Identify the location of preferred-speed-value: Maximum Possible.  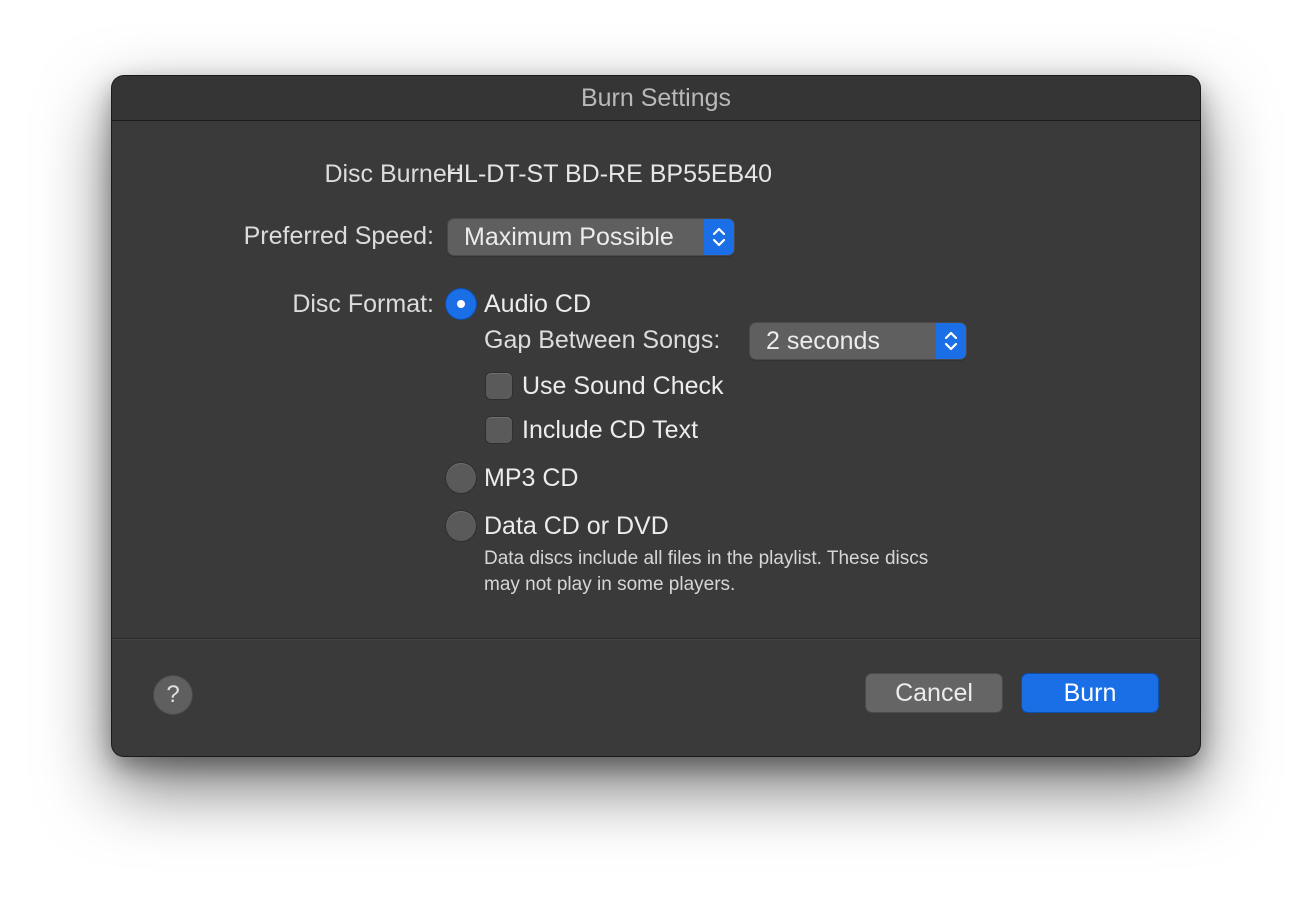
(569, 236).